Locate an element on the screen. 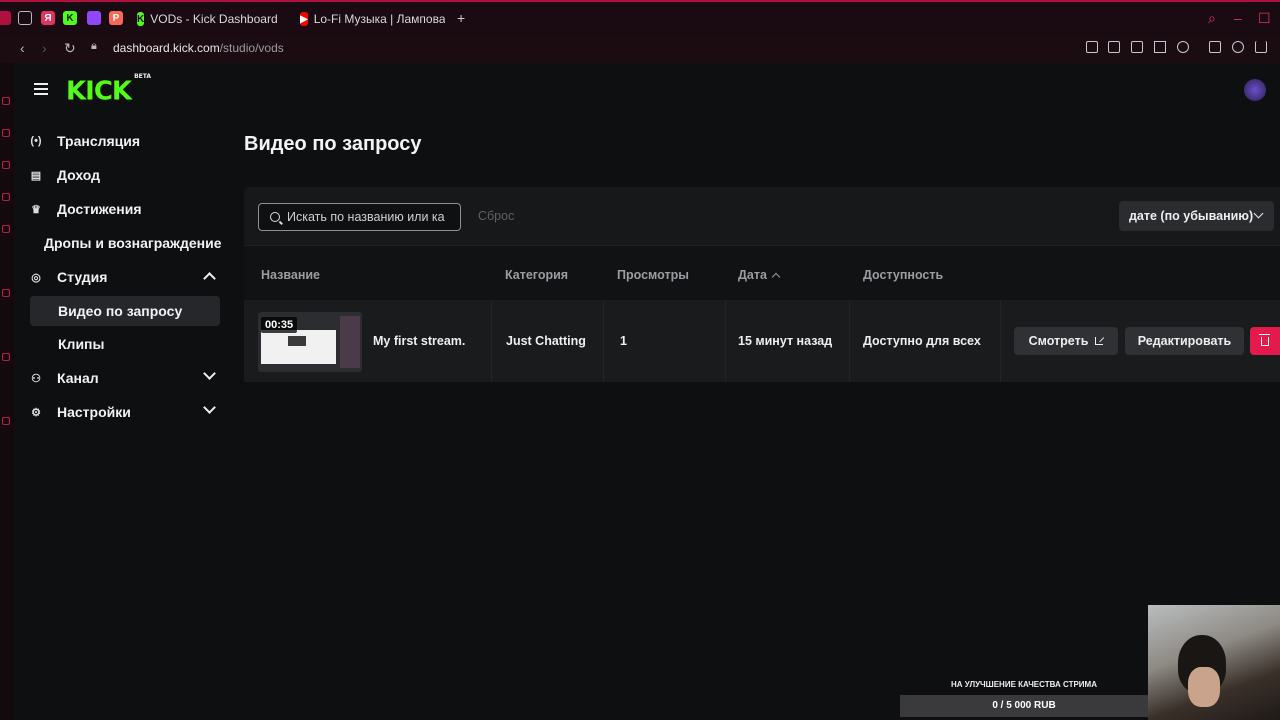  sidebar-item-settings: ⚙ Настройки is located at coordinates (125, 412).